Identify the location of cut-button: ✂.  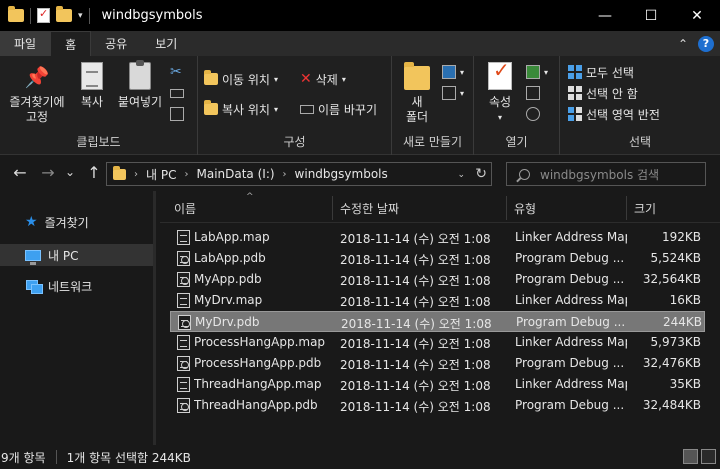
(176, 72).